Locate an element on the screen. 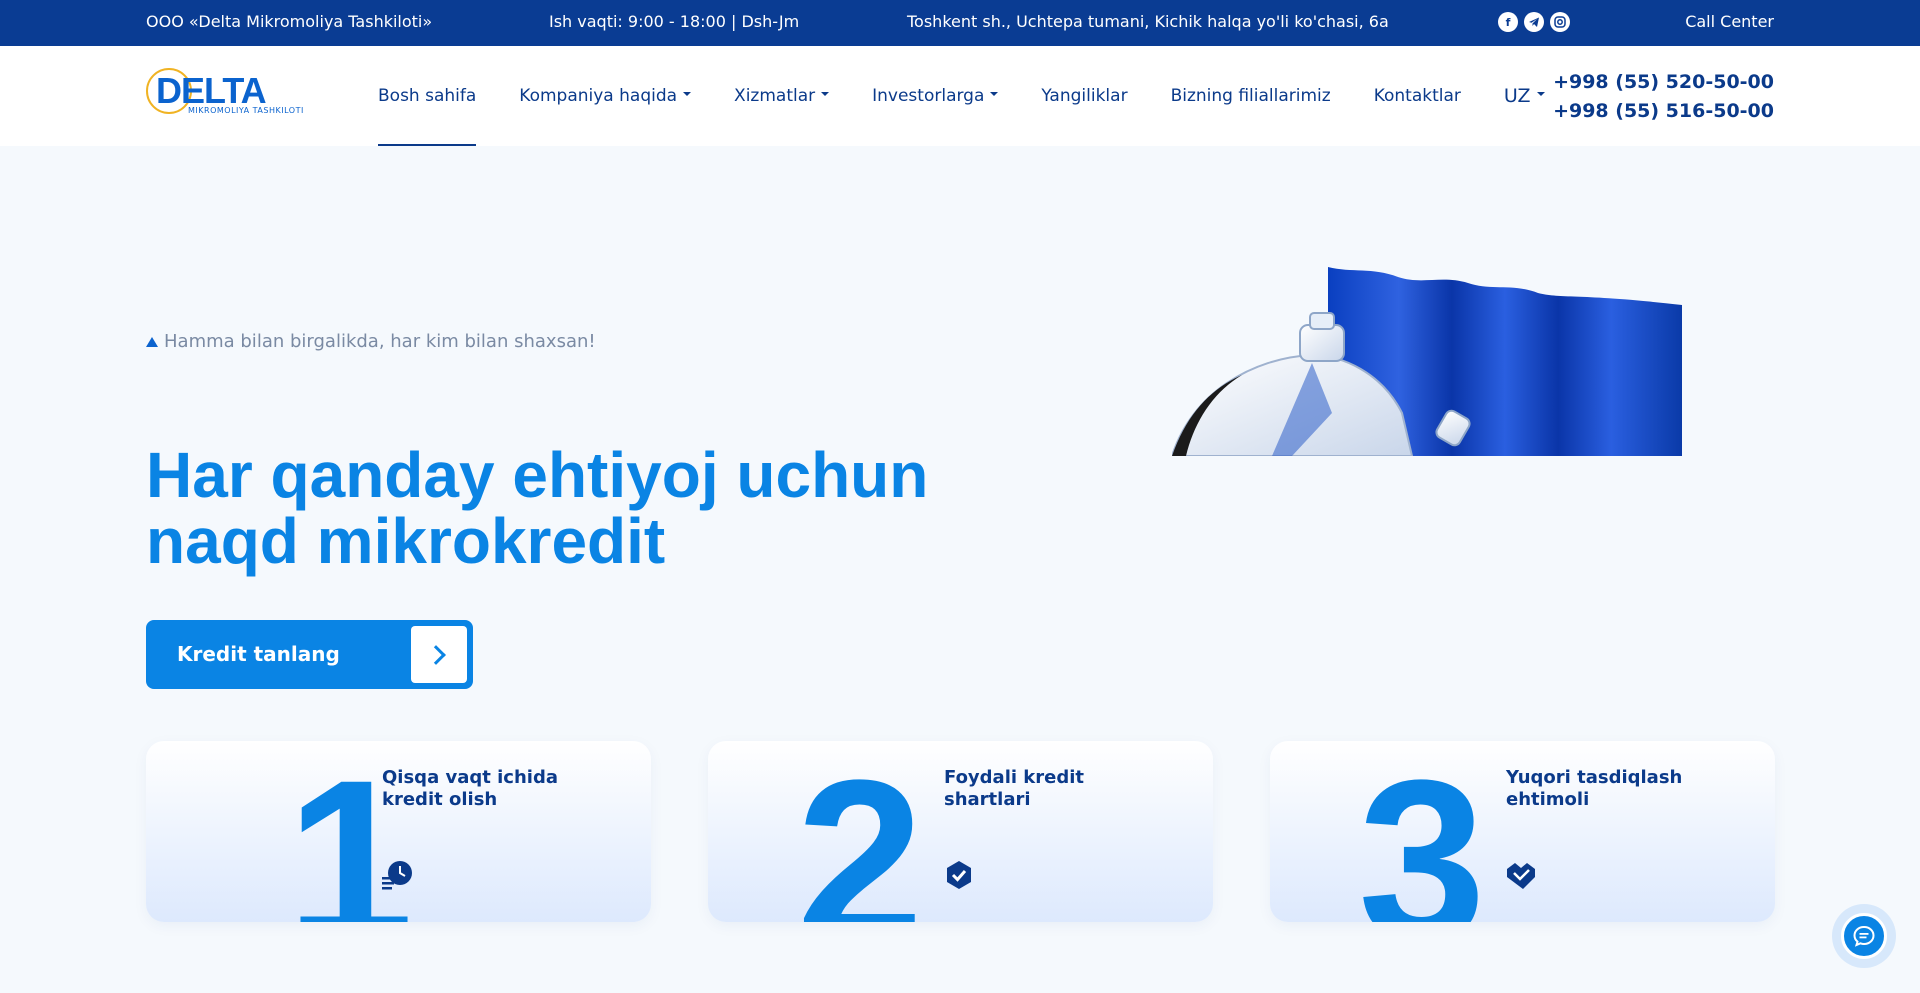 Image resolution: width=1920 pixels, height=993 pixels. phone-link-1: +998 (55) 520-50-00 is located at coordinates (1663, 82).